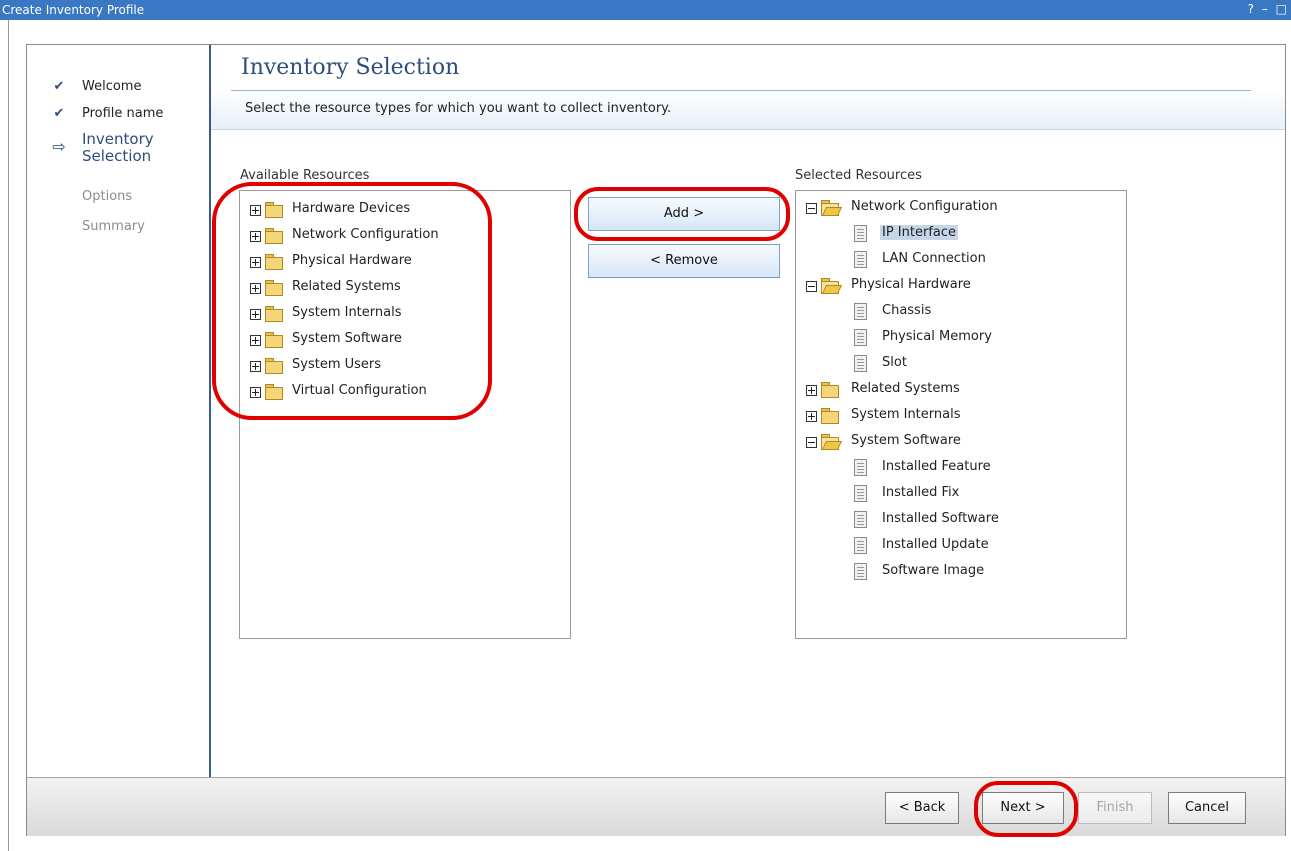 The width and height of the screenshot is (1291, 851). I want to click on tree-leaf-label: Installed Update, so click(935, 544).